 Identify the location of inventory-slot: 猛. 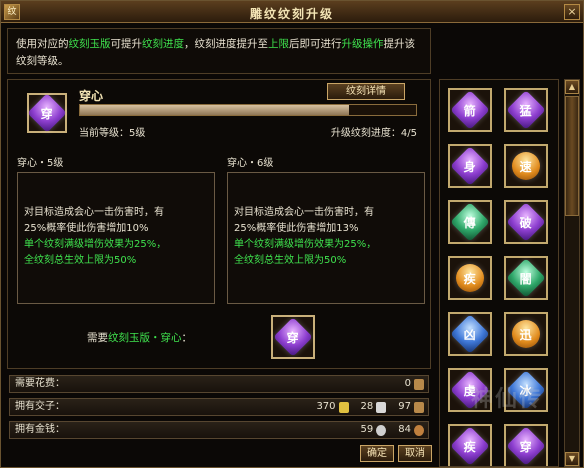
(526, 110).